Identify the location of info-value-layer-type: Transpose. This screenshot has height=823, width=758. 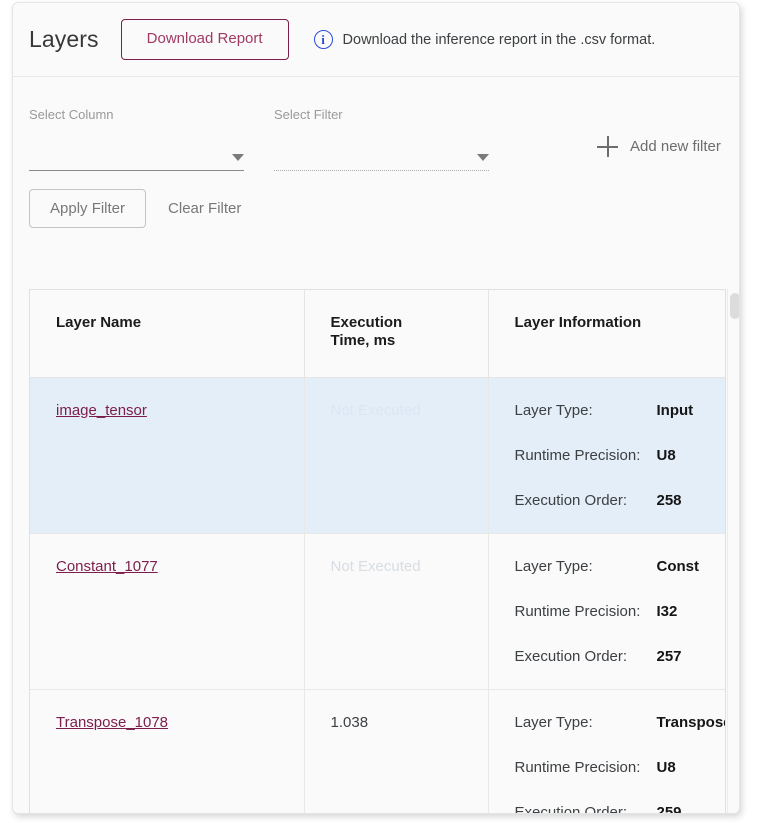
(691, 722).